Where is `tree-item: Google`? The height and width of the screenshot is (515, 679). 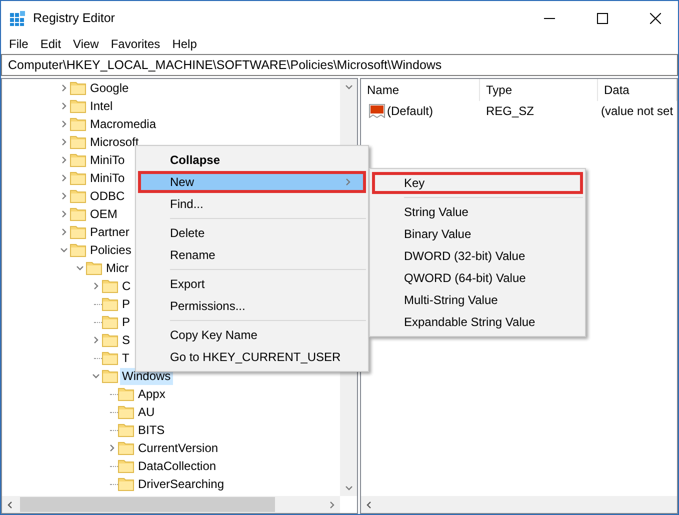 tree-item: Google is located at coordinates (109, 88).